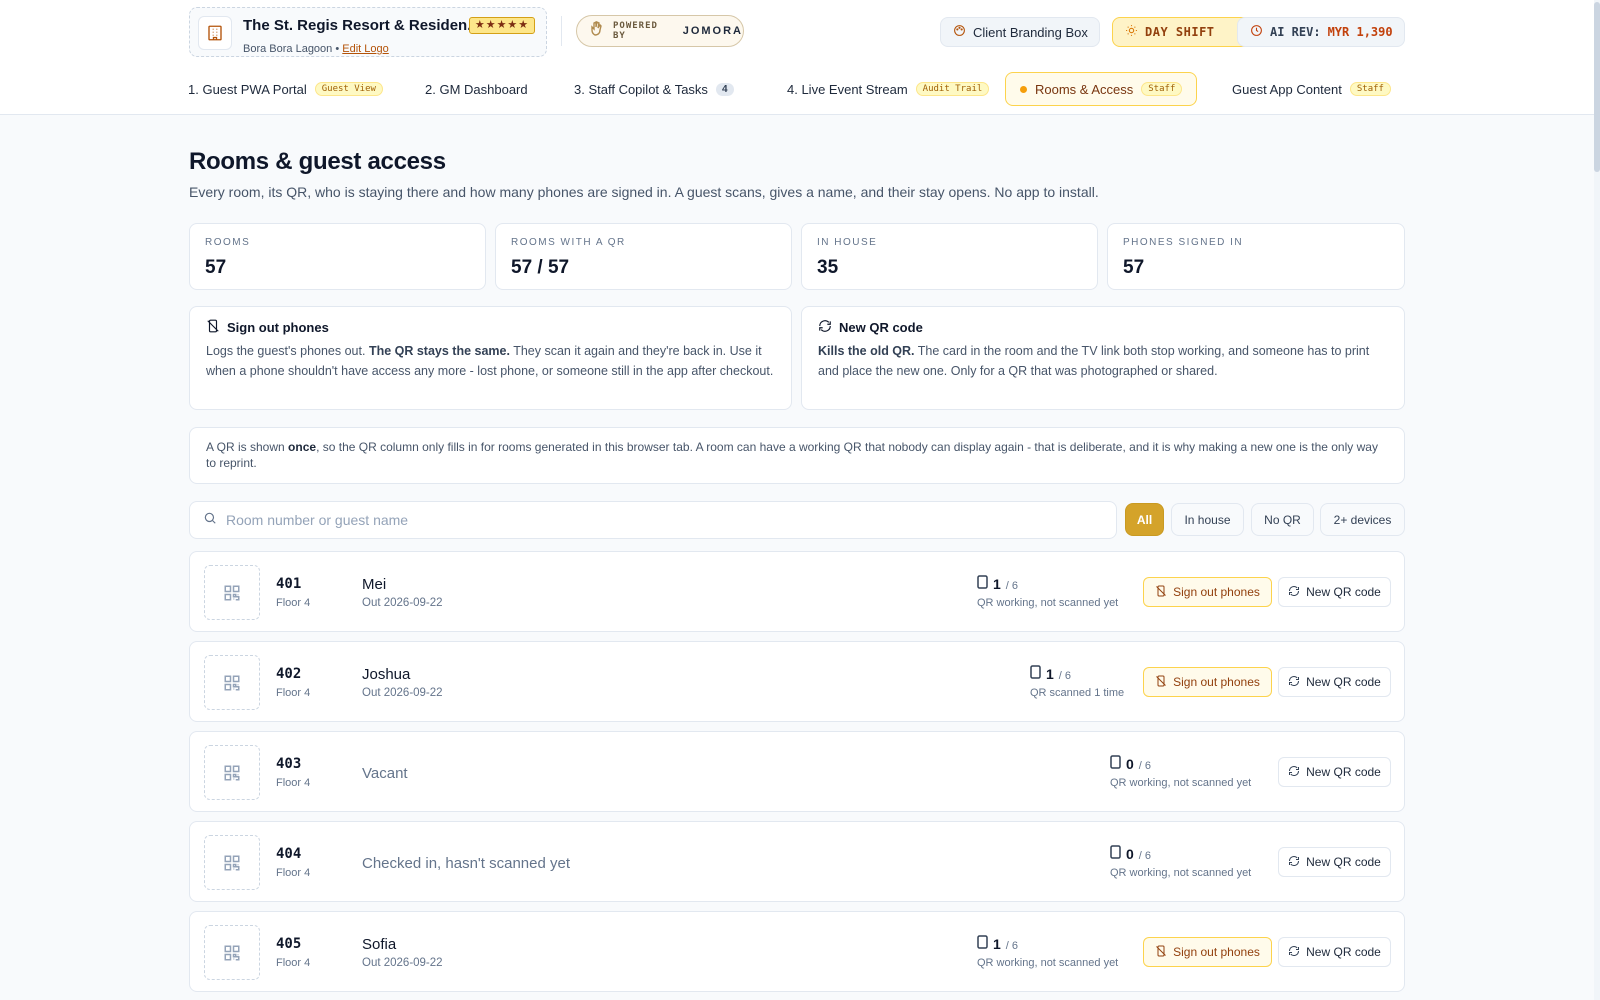  I want to click on tab-gm-dashboard: 2. GM Dashboard, so click(476, 89).